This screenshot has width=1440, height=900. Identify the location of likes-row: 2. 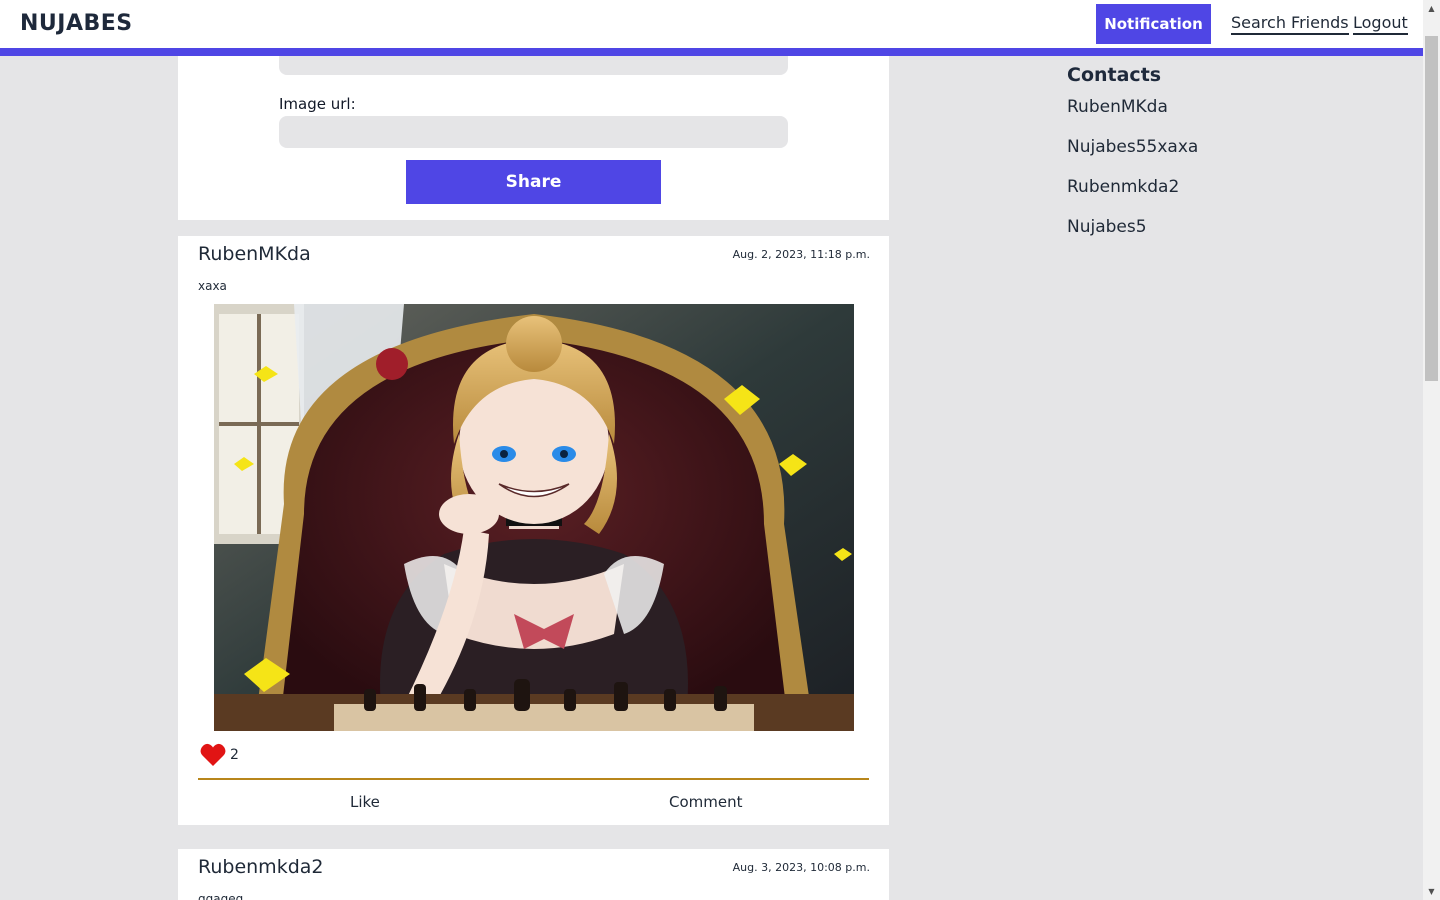
(219, 755).